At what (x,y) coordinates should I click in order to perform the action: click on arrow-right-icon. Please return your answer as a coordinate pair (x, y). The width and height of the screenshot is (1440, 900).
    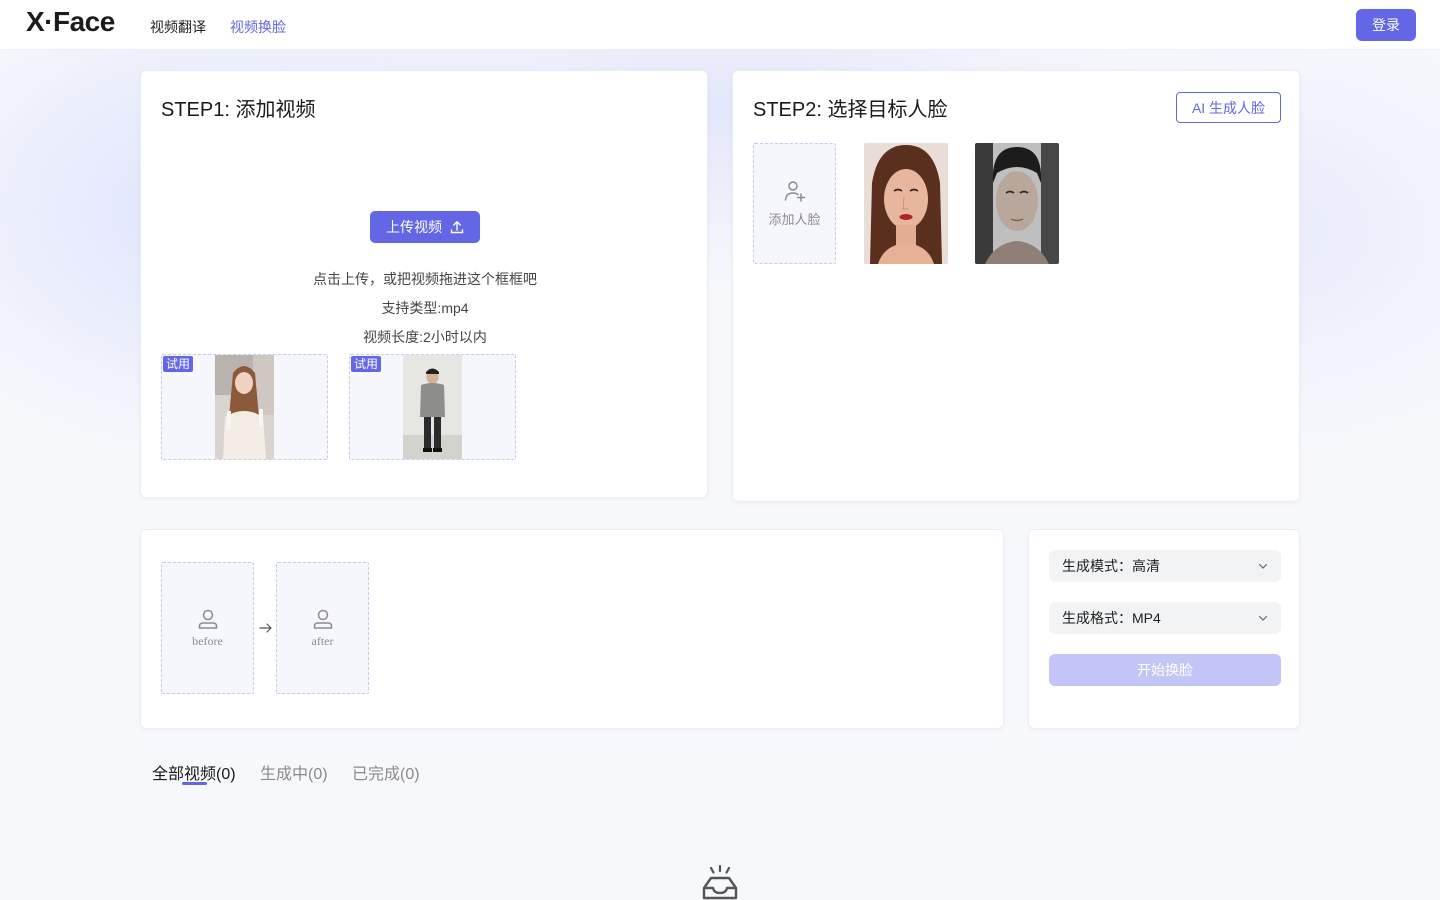
    Looking at the image, I should click on (265, 628).